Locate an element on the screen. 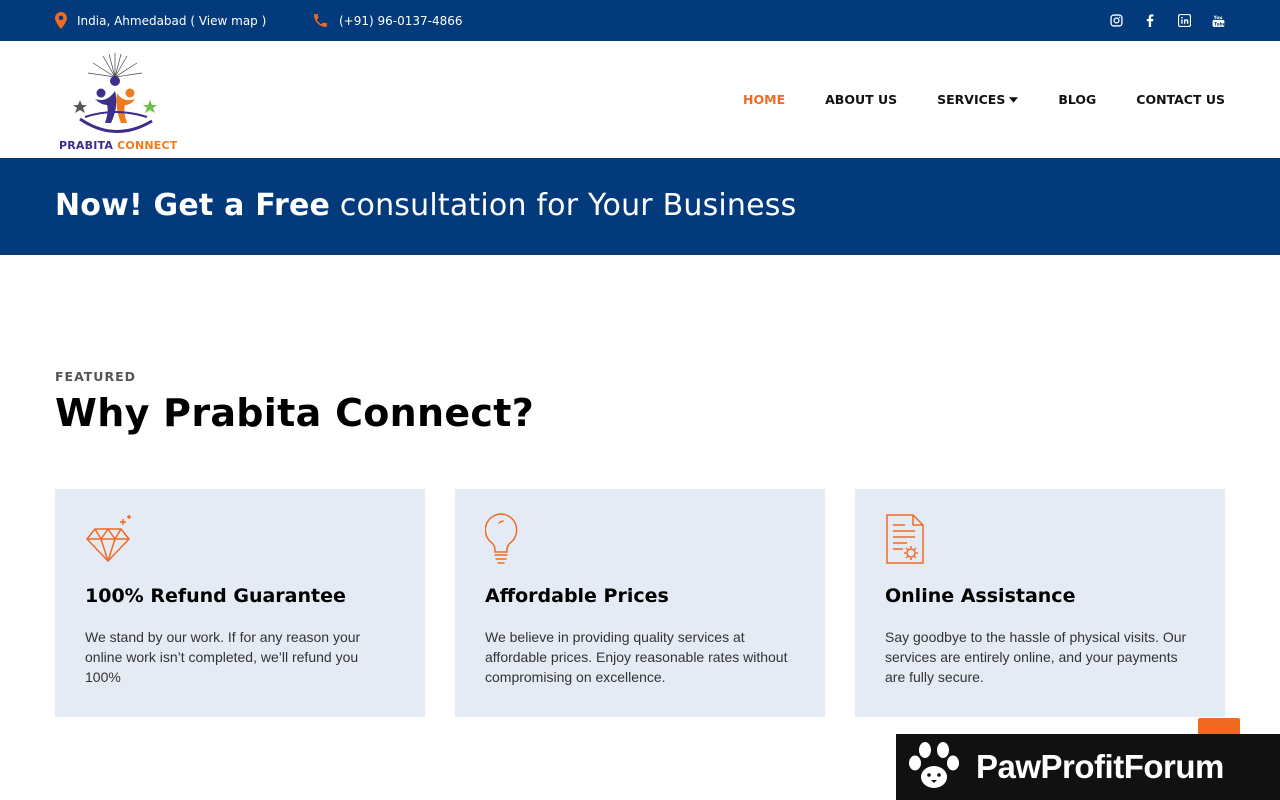 This screenshot has width=1280, height=800. location-text: India, Ahmedabad ( View map ) is located at coordinates (172, 20).